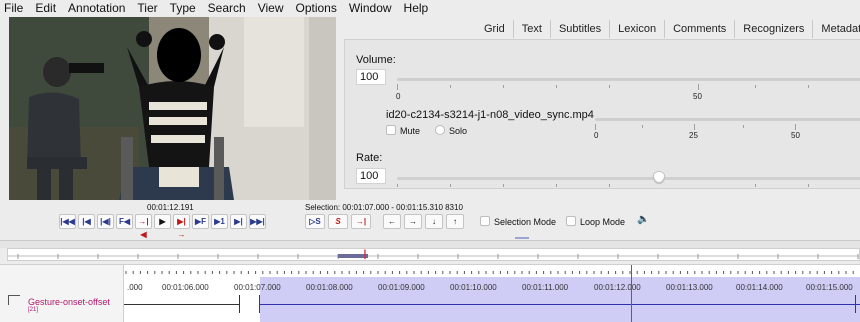 This screenshot has width=860, height=322. I want to click on clear-selection-button: S, so click(338, 221).